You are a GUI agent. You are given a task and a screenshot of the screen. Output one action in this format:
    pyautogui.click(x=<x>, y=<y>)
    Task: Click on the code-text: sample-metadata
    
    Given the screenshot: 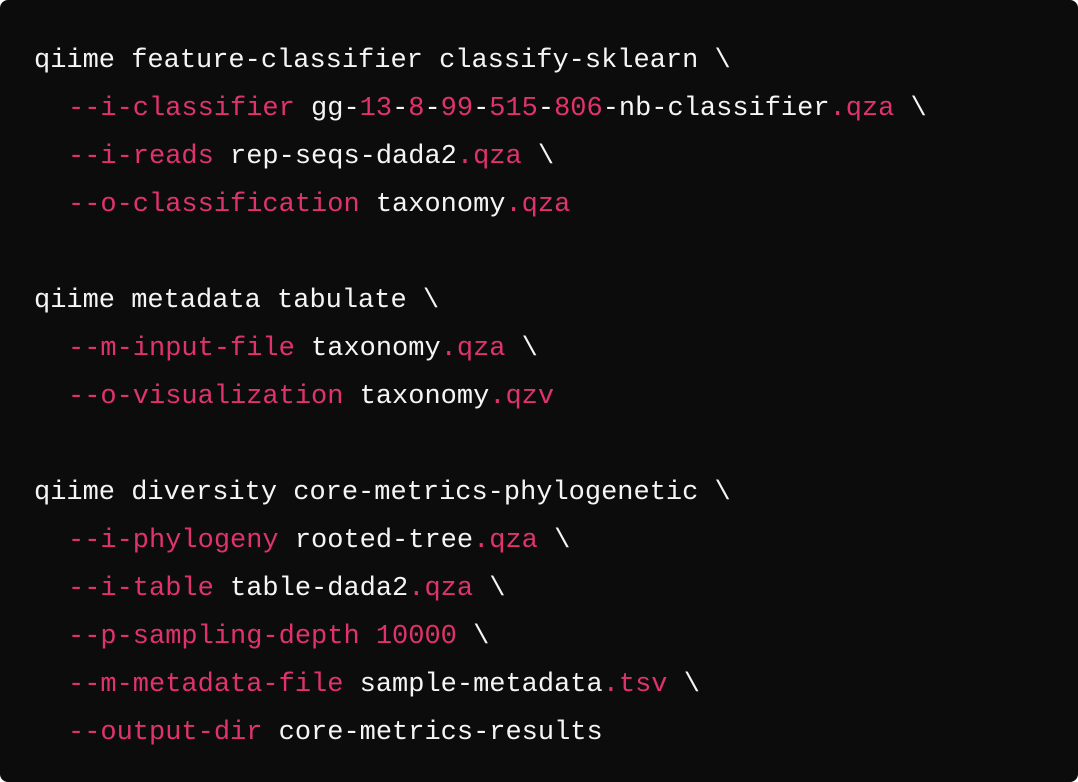 What is the action you would take?
    pyautogui.click(x=473, y=685)
    